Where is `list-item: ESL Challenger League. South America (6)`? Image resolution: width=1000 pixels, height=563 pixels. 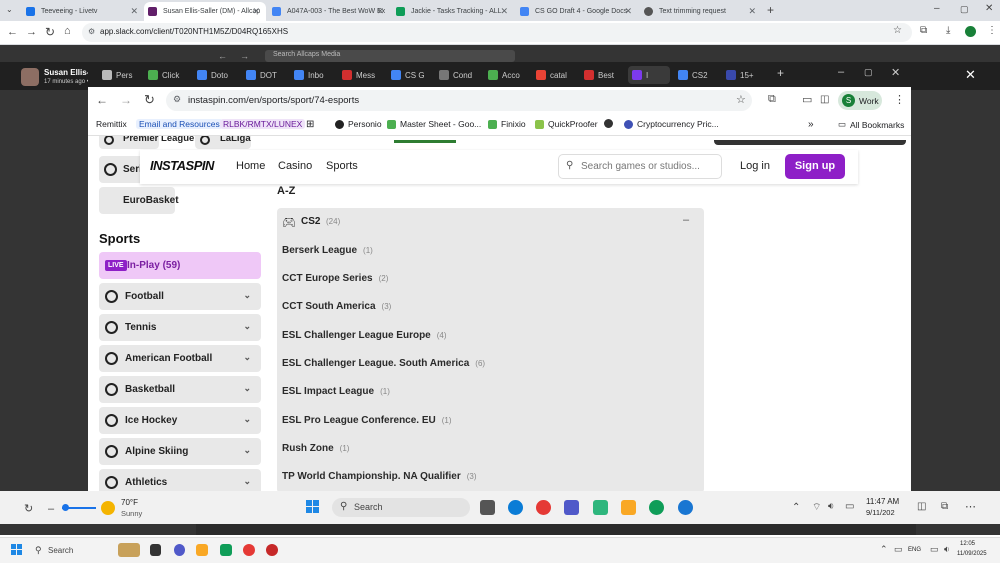 list-item: ESL Challenger League. South America (6) is located at coordinates (383, 363).